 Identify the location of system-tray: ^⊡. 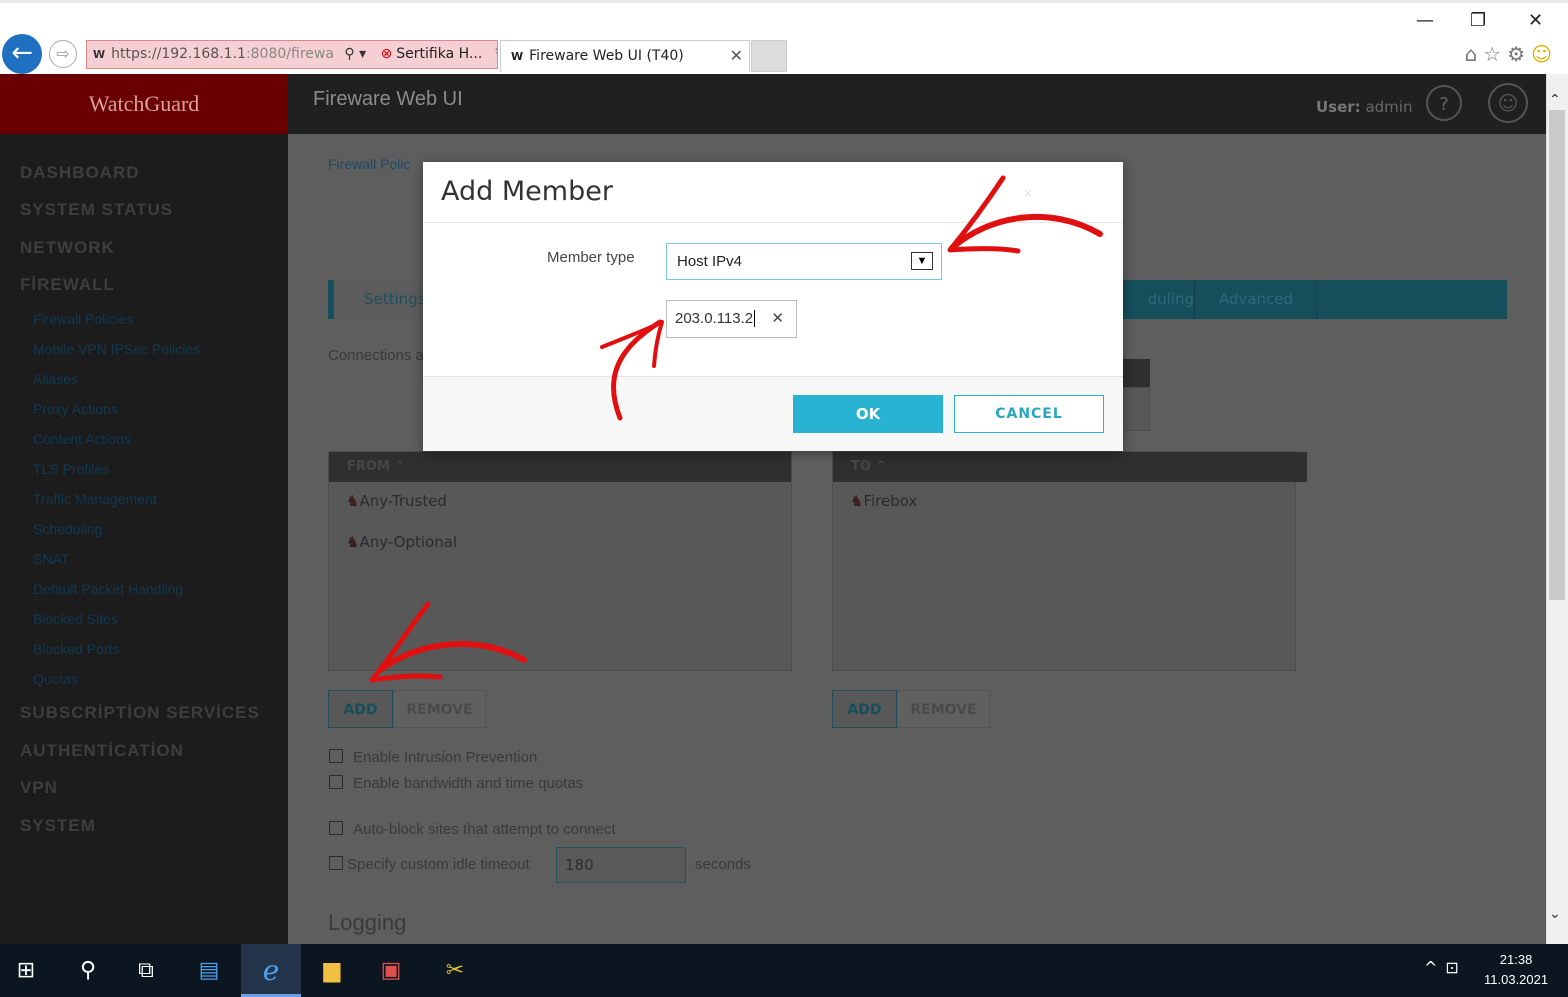
(1445, 967).